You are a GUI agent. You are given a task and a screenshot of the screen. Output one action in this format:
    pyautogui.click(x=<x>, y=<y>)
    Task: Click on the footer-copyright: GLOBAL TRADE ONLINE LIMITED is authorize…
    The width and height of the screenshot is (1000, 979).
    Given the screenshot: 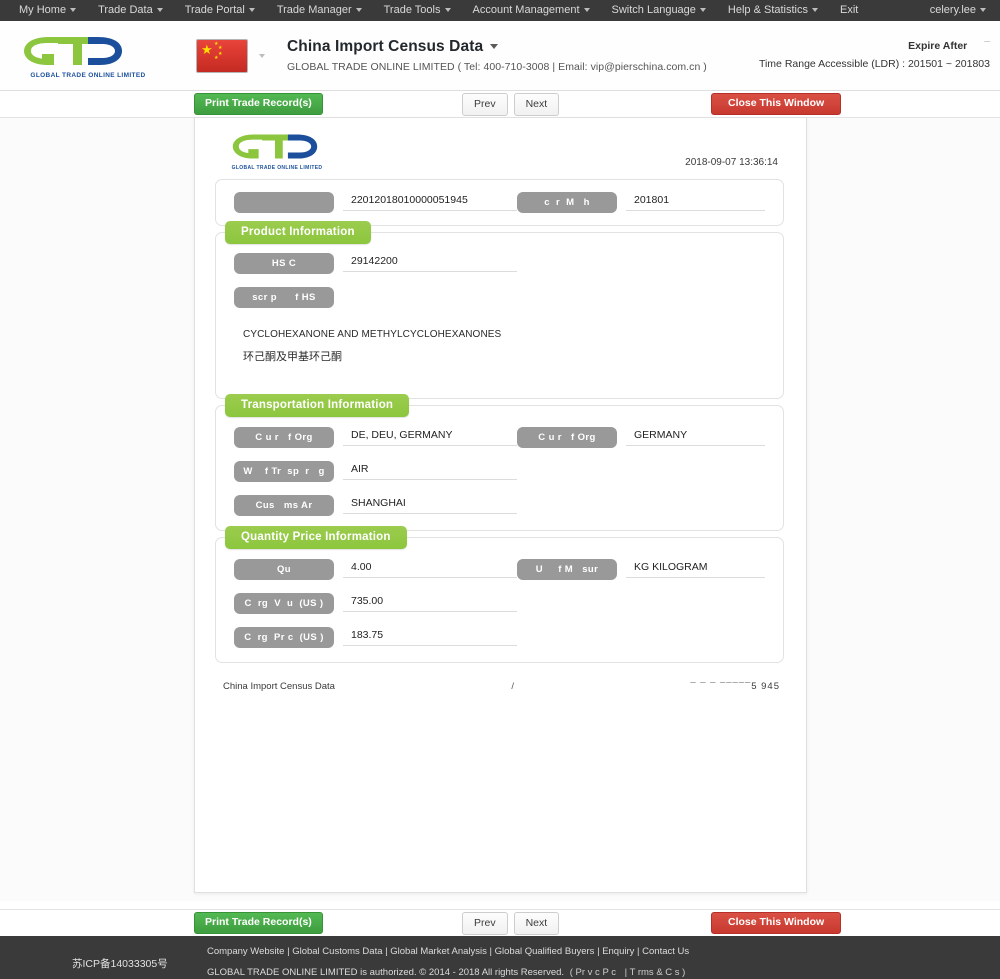 What is the action you would take?
    pyautogui.click(x=447, y=972)
    